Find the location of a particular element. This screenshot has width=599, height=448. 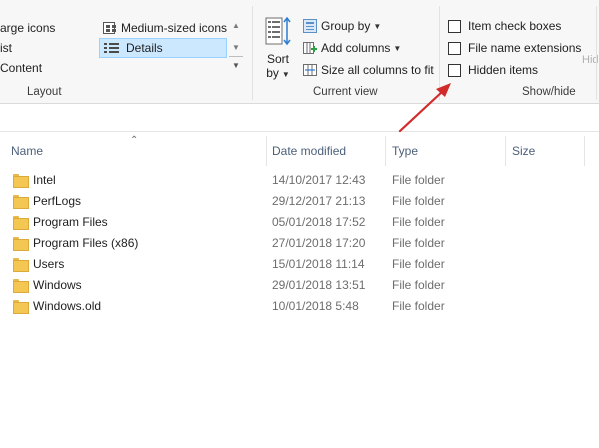

layout-large-icons: arge icons is located at coordinates (27, 28).